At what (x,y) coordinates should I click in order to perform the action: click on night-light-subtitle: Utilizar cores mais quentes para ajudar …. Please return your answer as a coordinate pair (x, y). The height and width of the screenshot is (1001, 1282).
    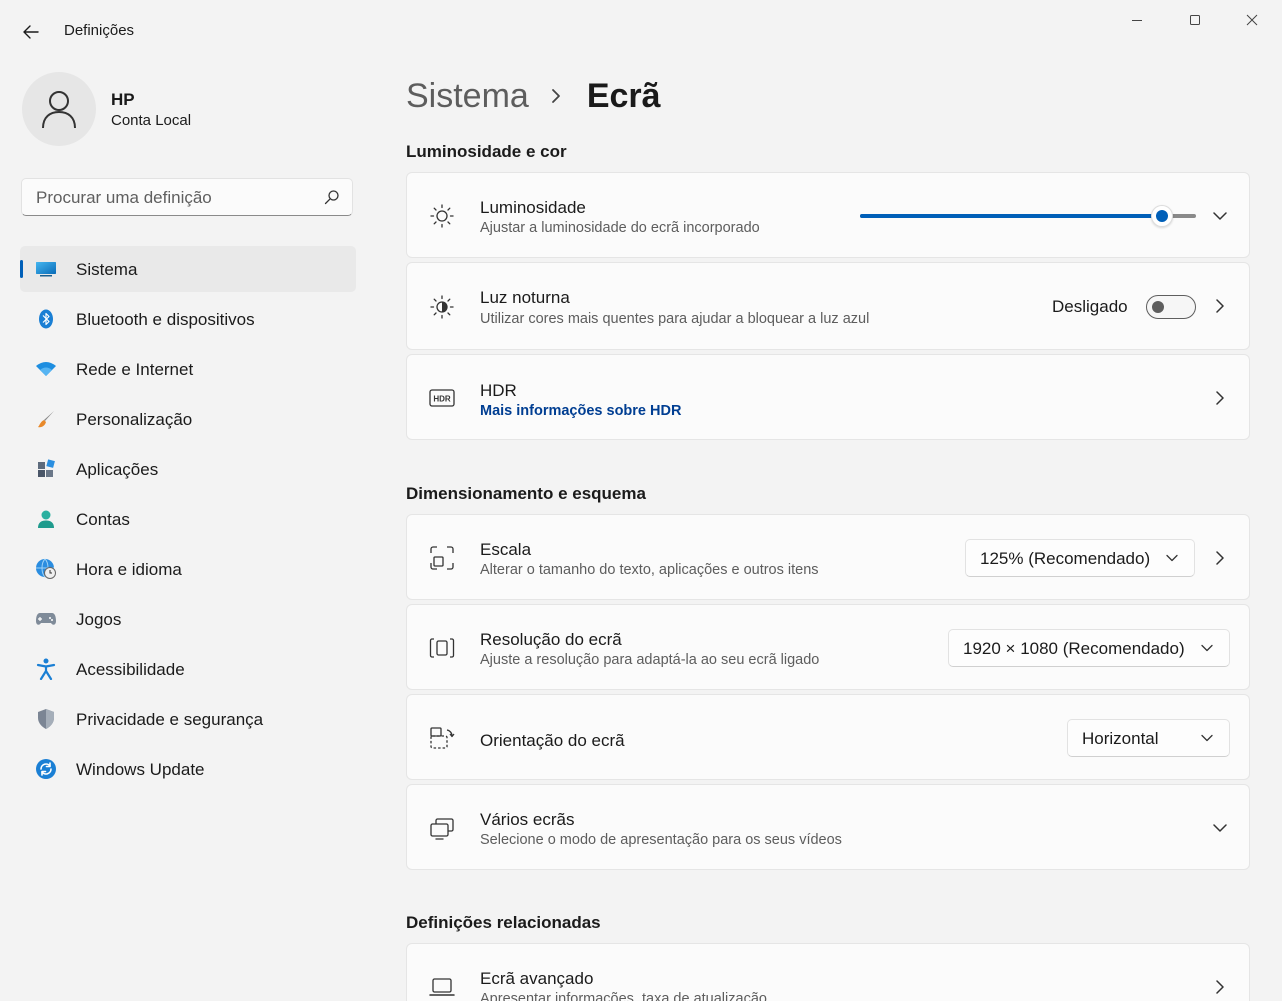
    Looking at the image, I should click on (675, 319).